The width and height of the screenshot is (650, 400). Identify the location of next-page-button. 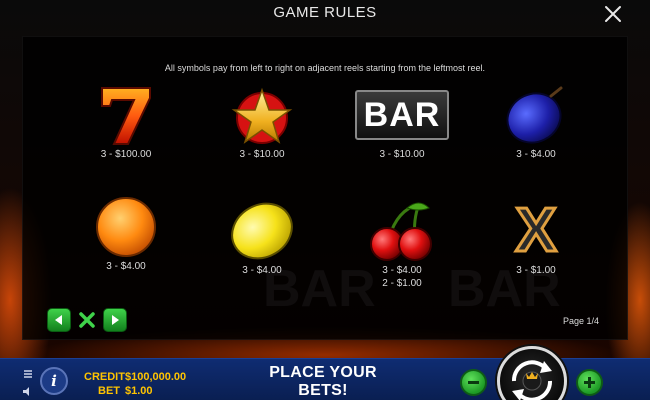
(115, 320).